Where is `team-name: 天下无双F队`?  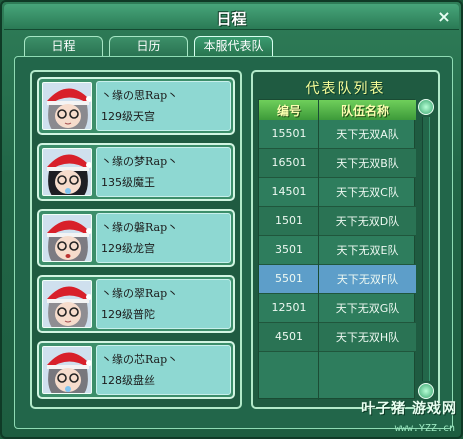 team-name: 天下无双F队 is located at coordinates (367, 279).